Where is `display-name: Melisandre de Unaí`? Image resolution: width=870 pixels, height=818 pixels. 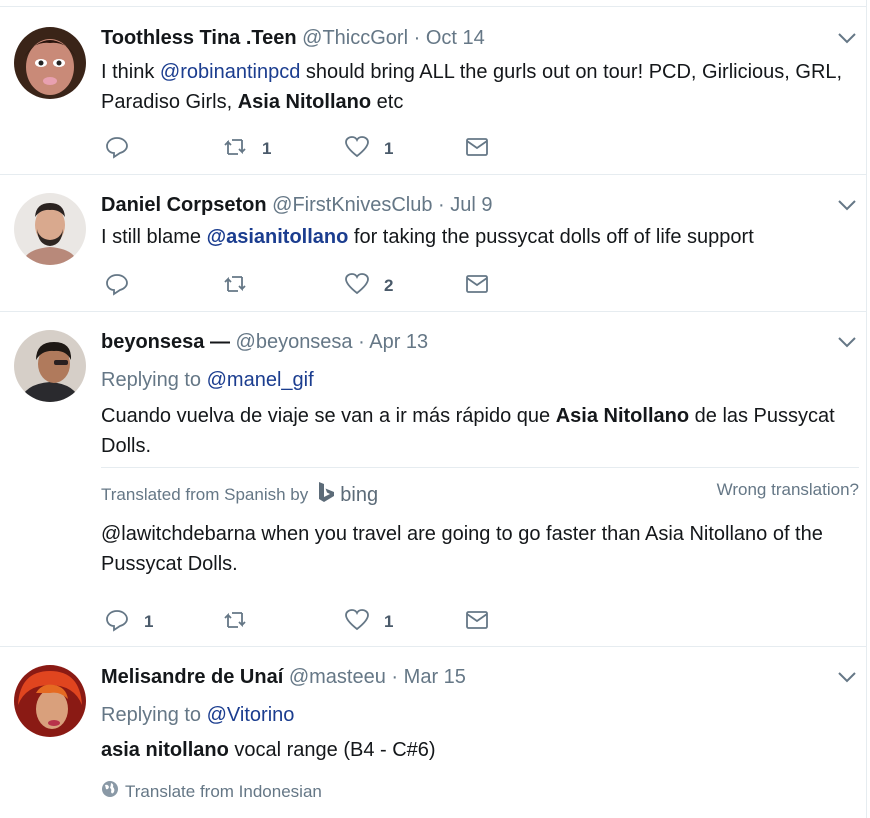
display-name: Melisandre de Unaí is located at coordinates (192, 677).